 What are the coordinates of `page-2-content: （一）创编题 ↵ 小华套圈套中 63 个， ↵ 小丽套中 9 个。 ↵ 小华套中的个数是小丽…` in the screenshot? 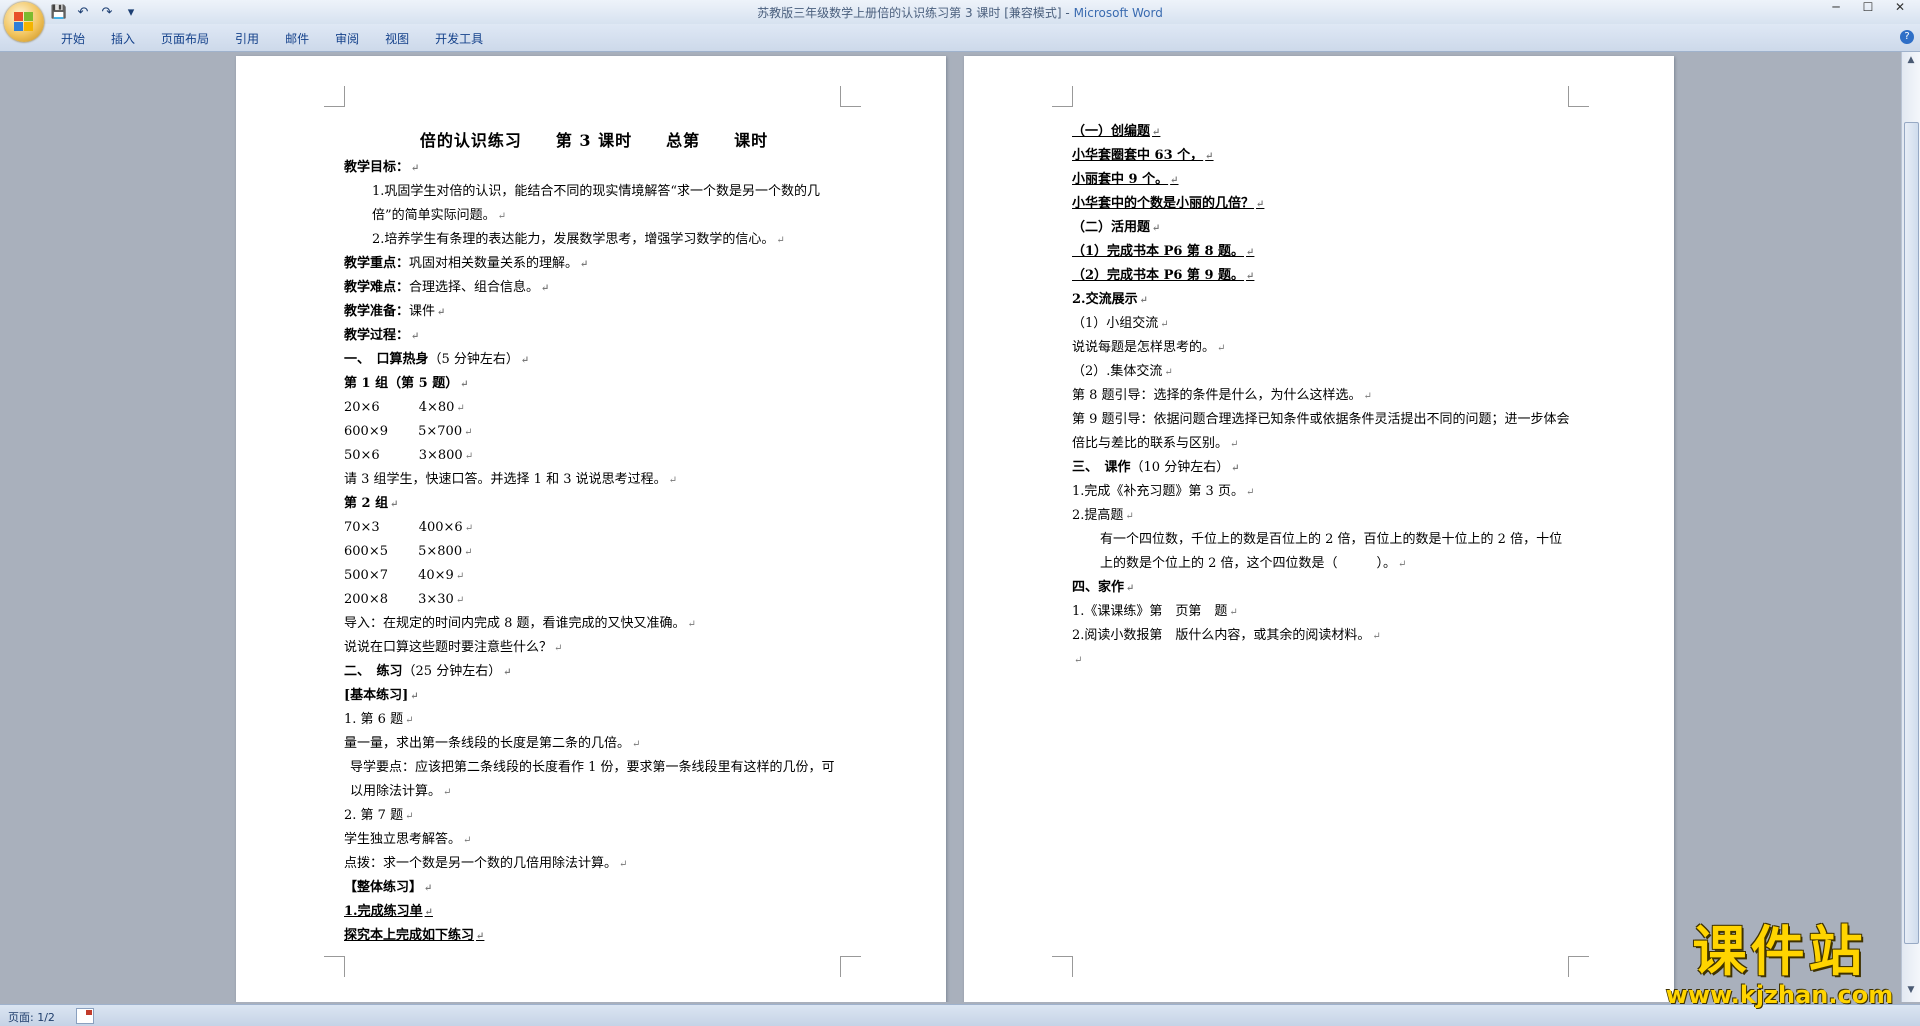 It's located at (1322, 396).